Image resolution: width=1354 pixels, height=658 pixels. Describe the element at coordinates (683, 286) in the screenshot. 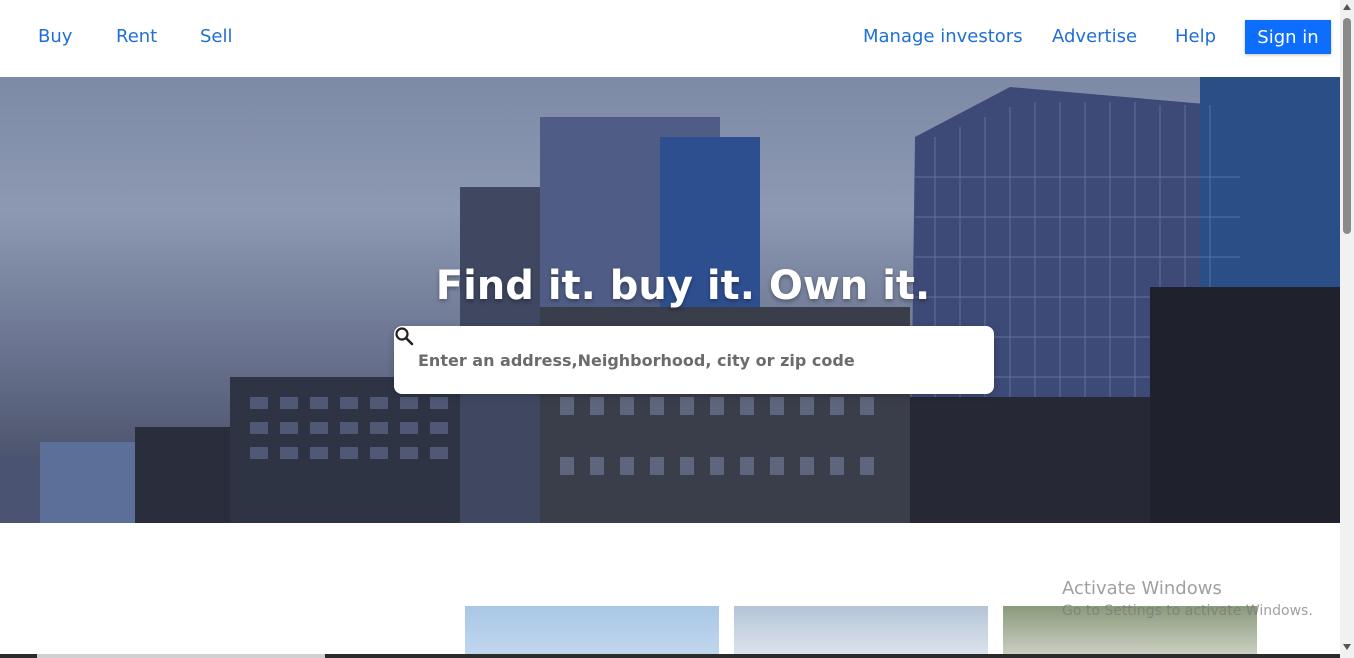

I see `hero-title: Find it. buy it. Own it.` at that location.